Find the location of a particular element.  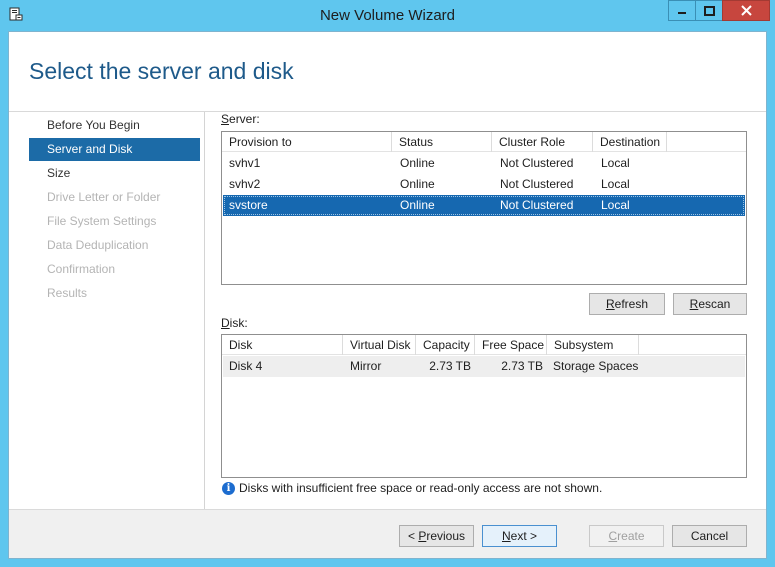

minimize-button is located at coordinates (682, 10).